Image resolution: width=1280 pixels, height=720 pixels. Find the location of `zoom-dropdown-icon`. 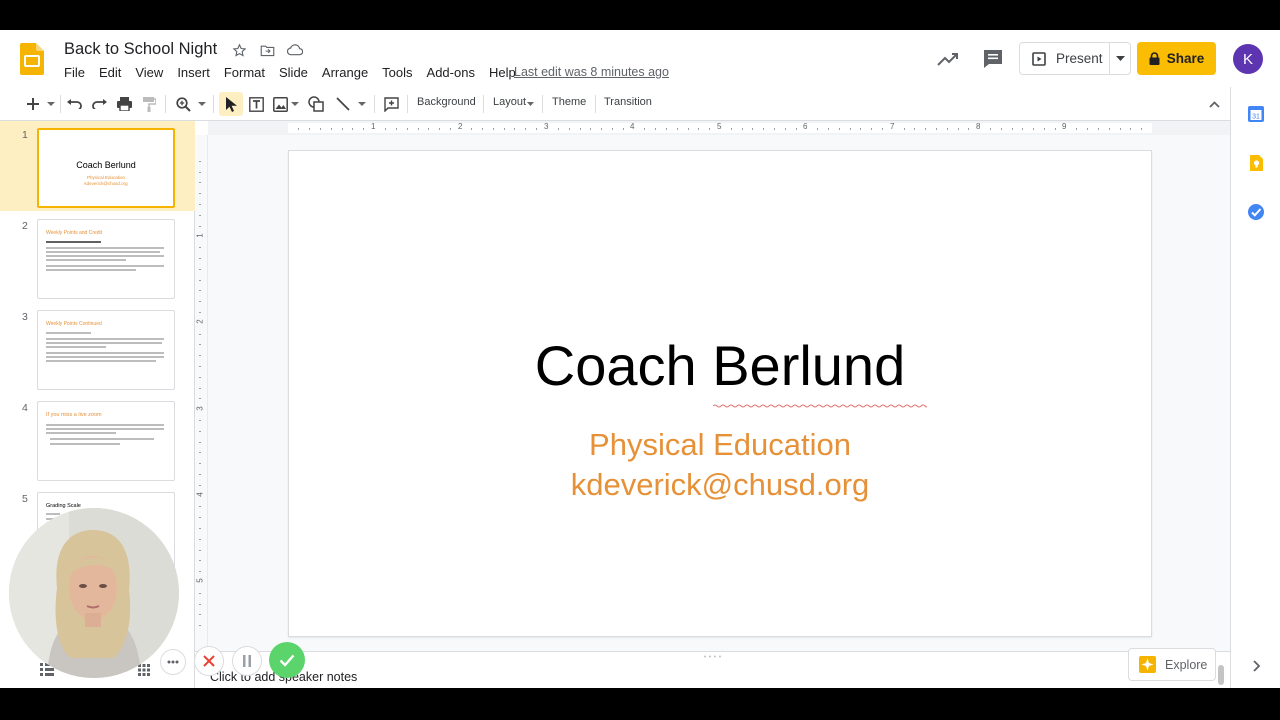

zoom-dropdown-icon is located at coordinates (202, 104).